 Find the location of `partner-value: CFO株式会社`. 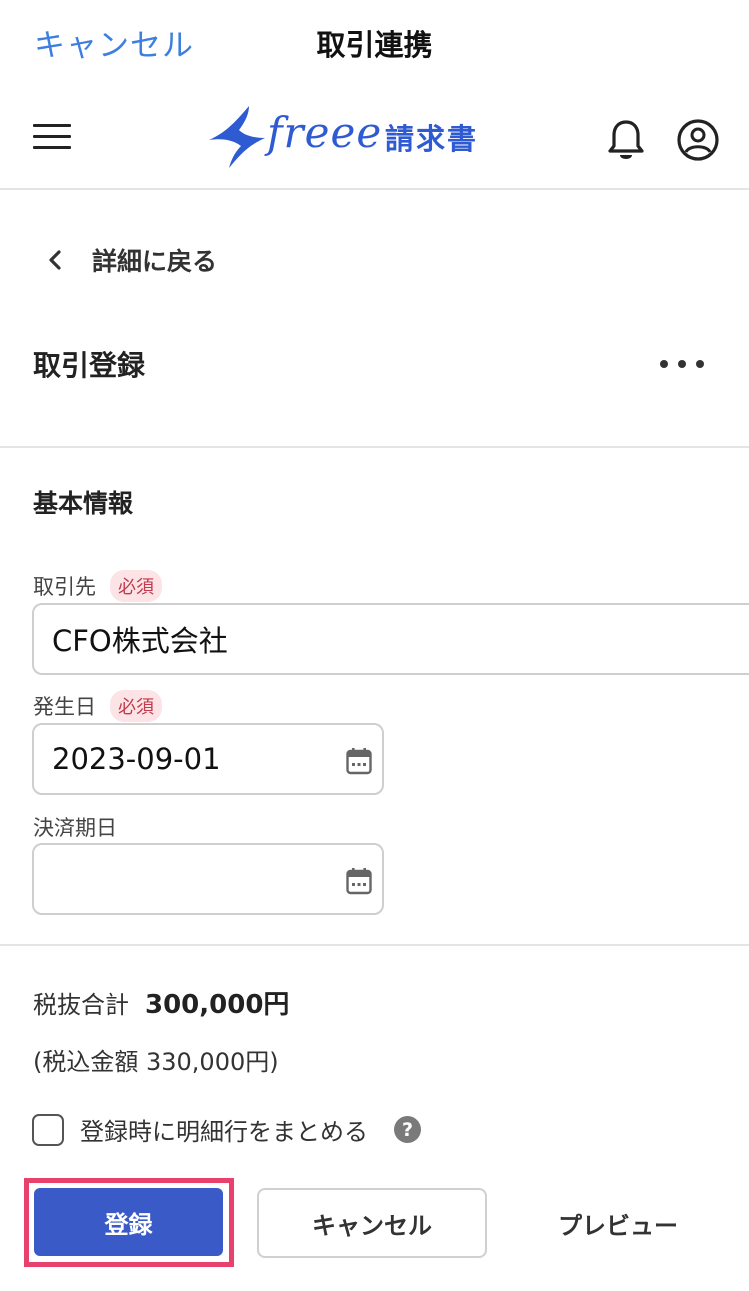

partner-value: CFO株式会社 is located at coordinates (140, 641).